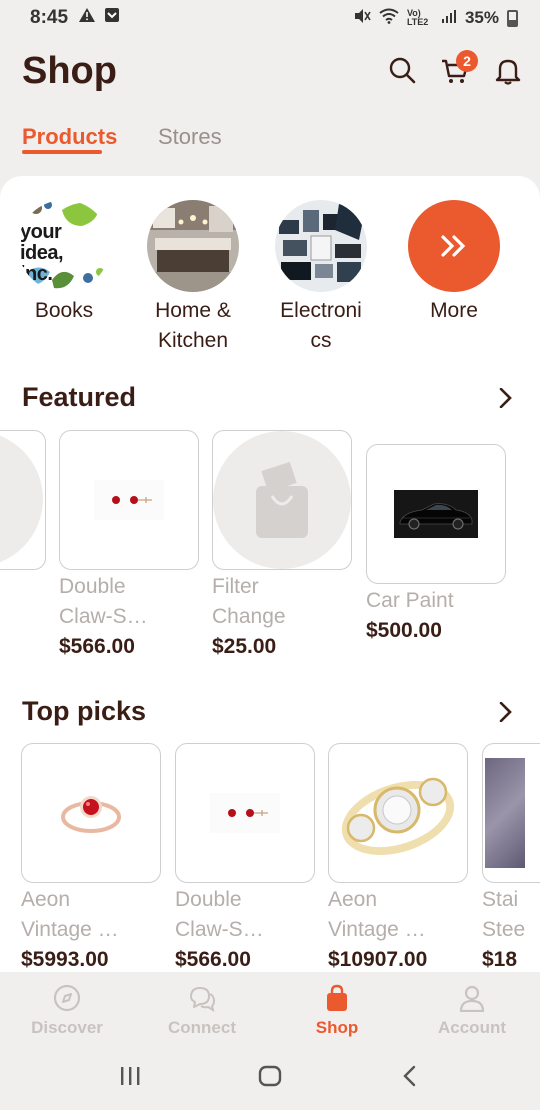  I want to click on home-kitchen-category-image, so click(193, 246).